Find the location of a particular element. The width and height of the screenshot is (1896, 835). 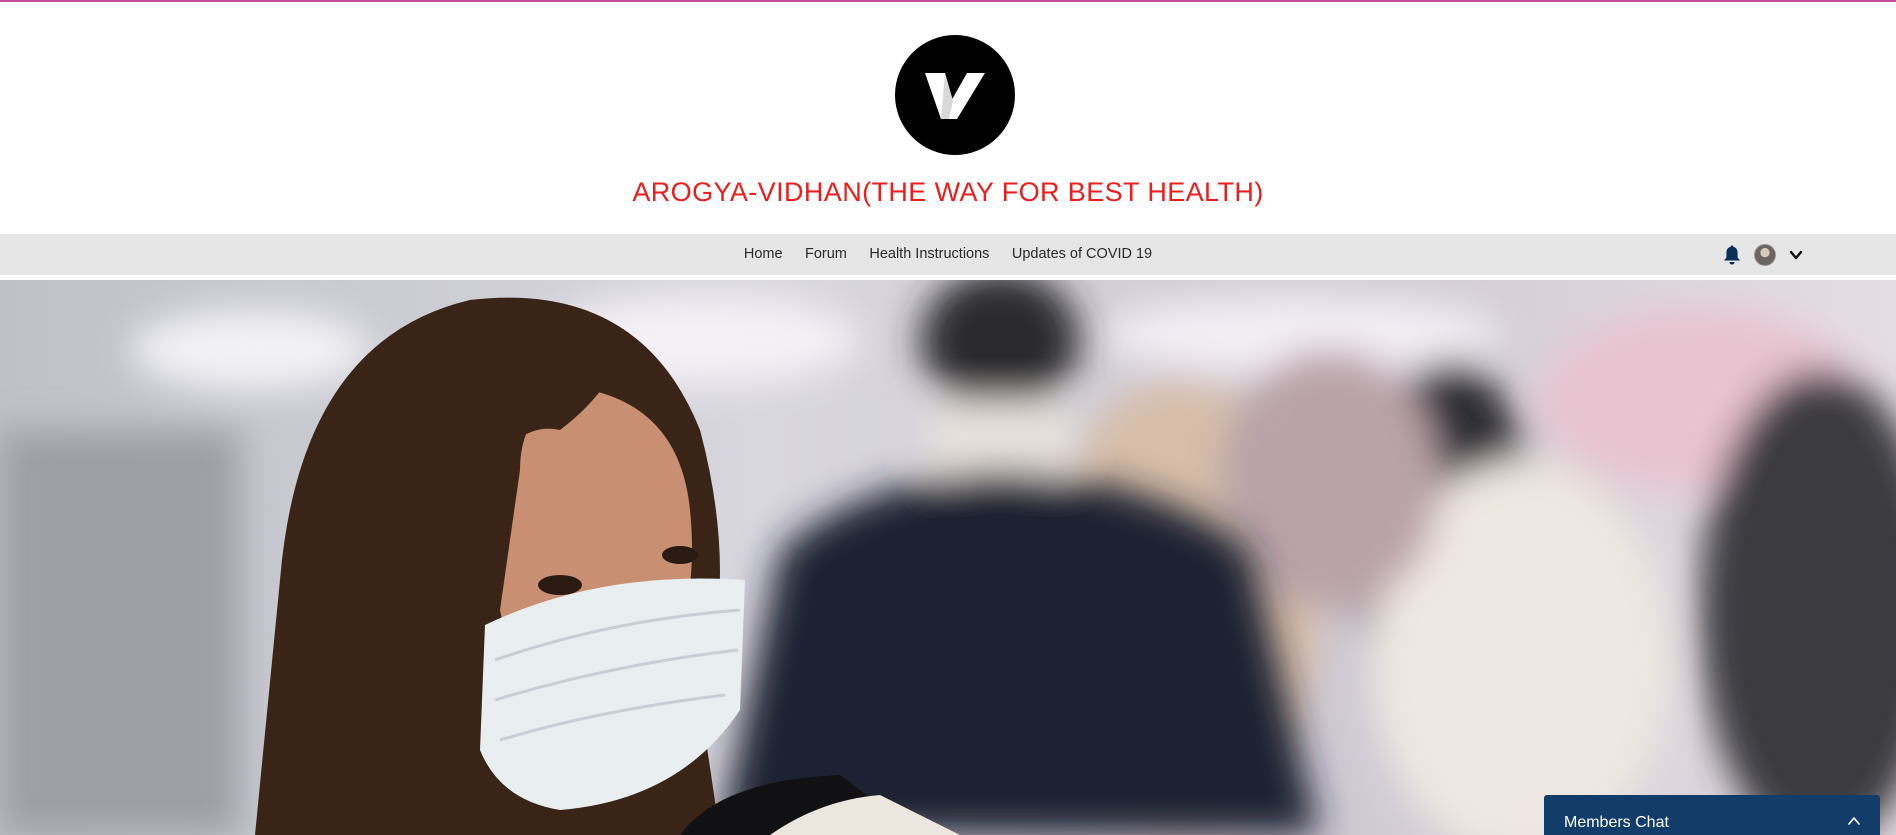

v-logo-icon is located at coordinates (955, 96).